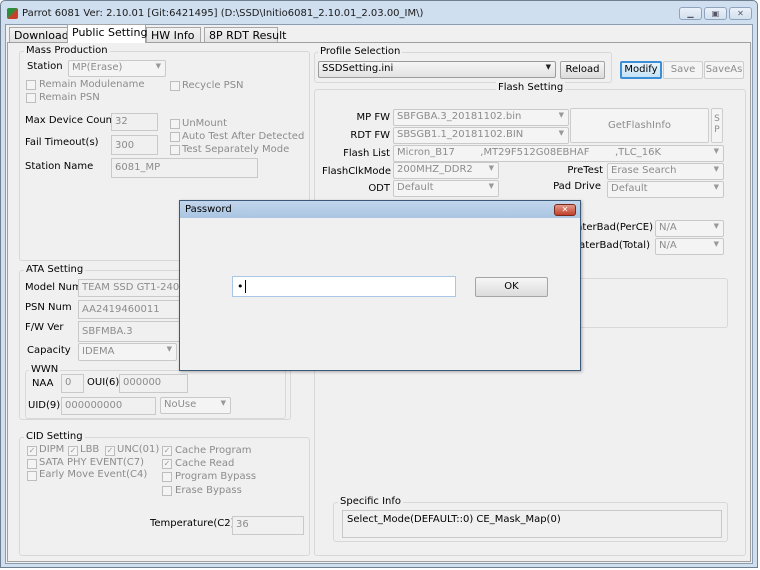 This screenshot has height=570, width=760. Describe the element at coordinates (511, 287) in the screenshot. I see `ok-button: OK` at that location.